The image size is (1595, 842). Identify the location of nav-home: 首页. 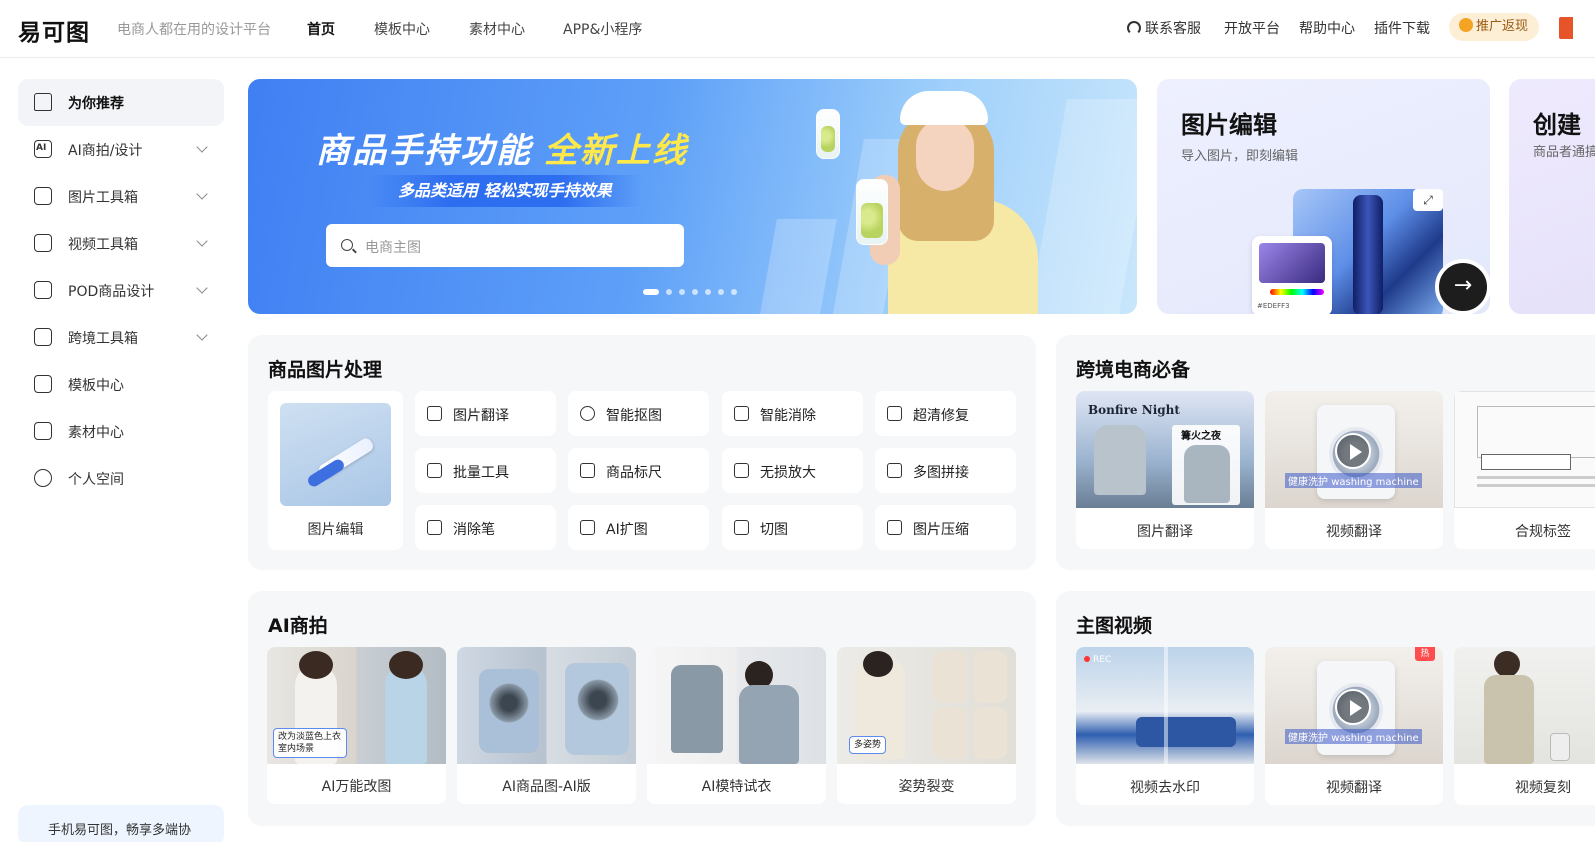
(321, 29).